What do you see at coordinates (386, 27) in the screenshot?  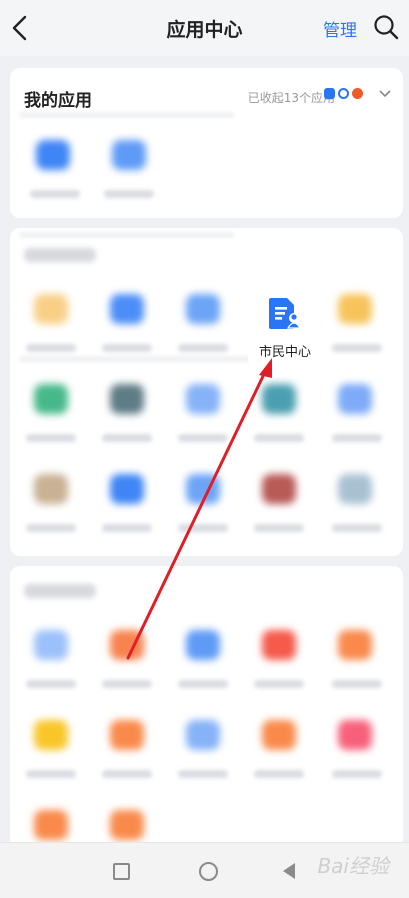 I see `search-icon` at bounding box center [386, 27].